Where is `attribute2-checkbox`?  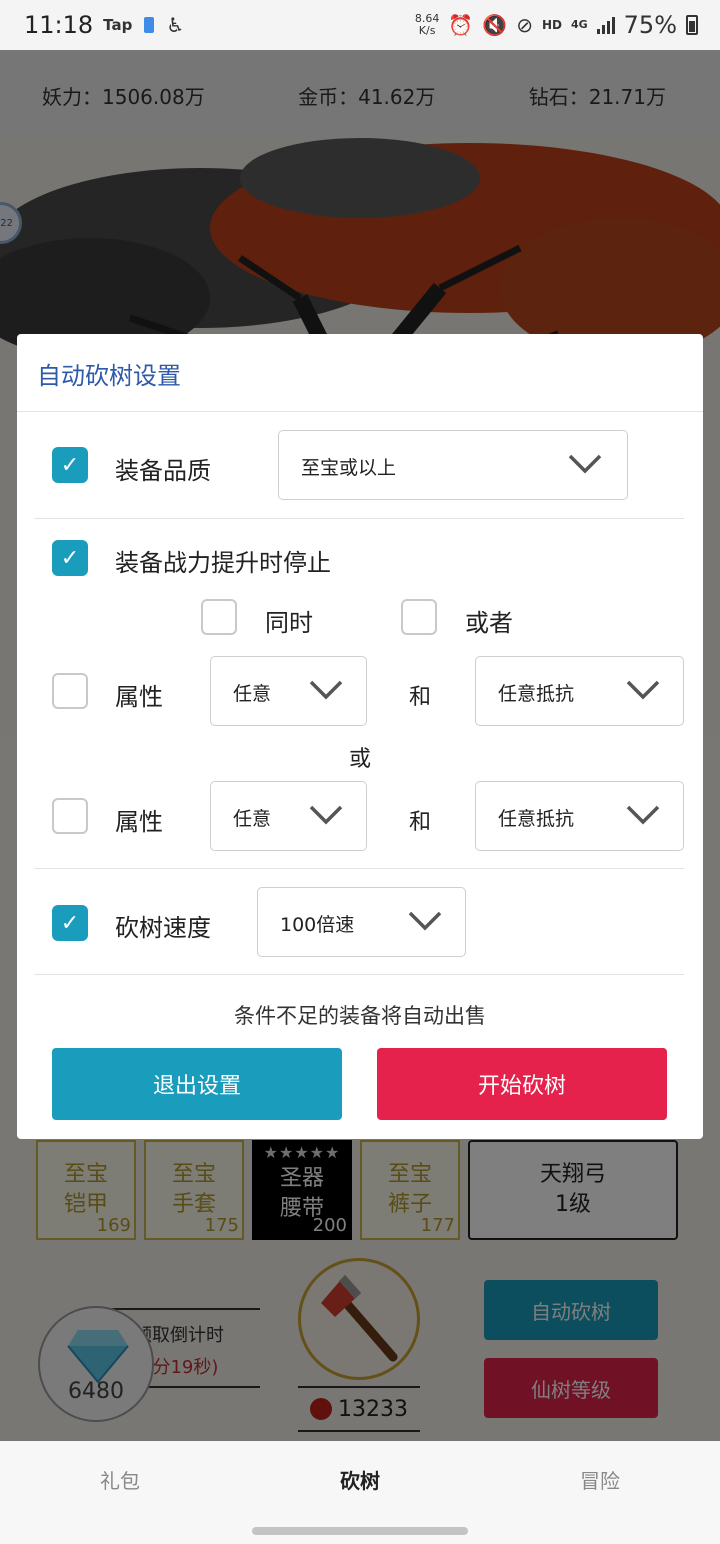 attribute2-checkbox is located at coordinates (70, 816).